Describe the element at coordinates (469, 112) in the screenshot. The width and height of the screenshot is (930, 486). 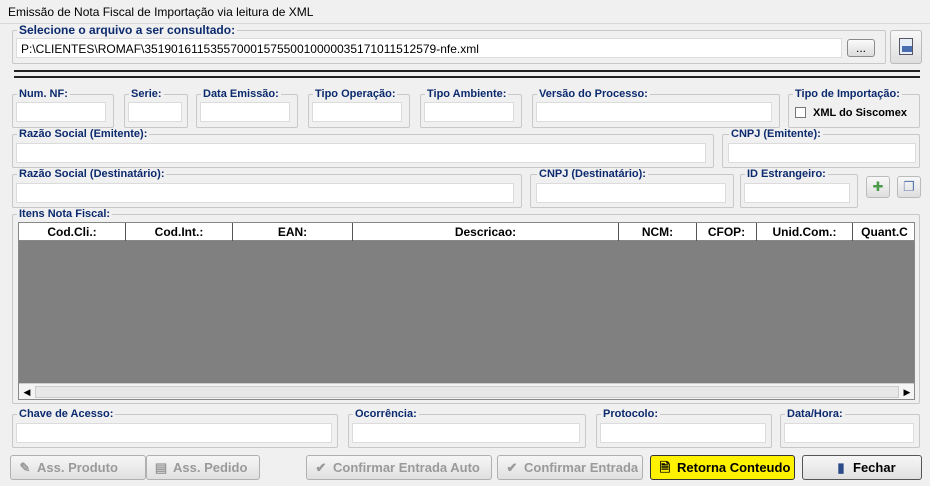
I see `tipo-ambiente-field` at that location.